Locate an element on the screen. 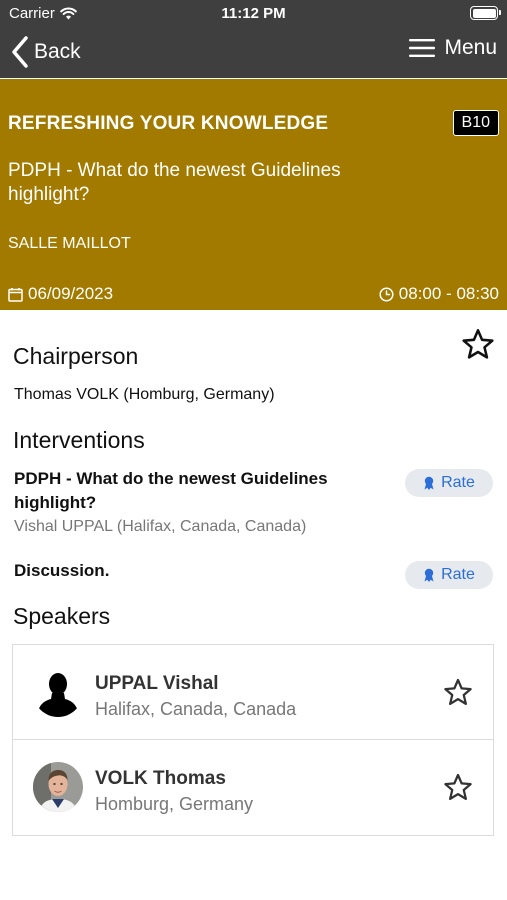 The image size is (507, 900). favorite-session-button is located at coordinates (478, 347).